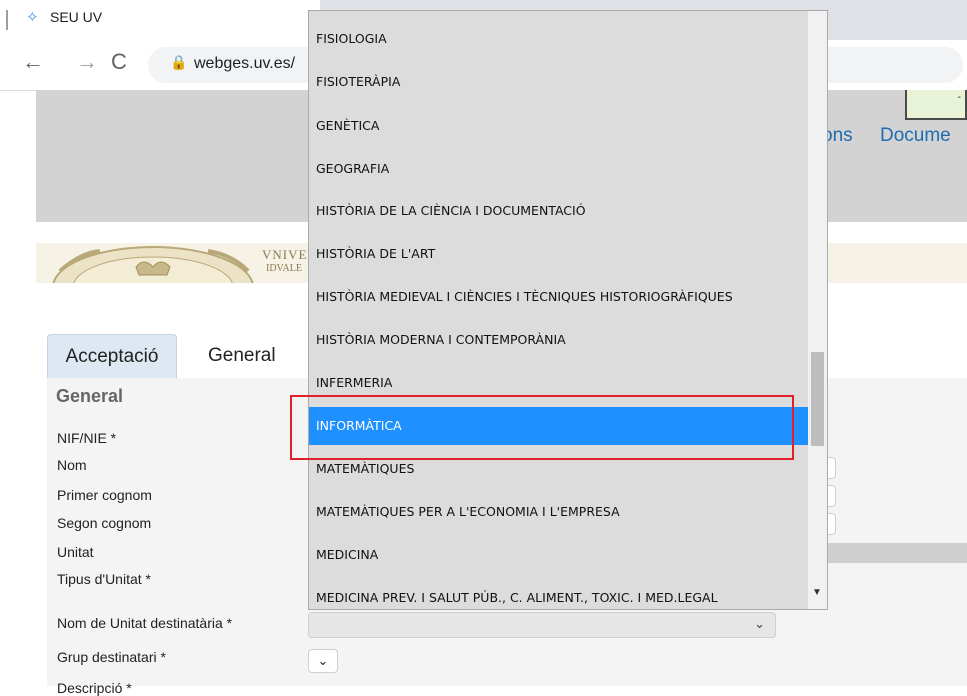 The height and width of the screenshot is (696, 967). What do you see at coordinates (936, 105) in the screenshot?
I see `header-logo-box: -` at bounding box center [936, 105].